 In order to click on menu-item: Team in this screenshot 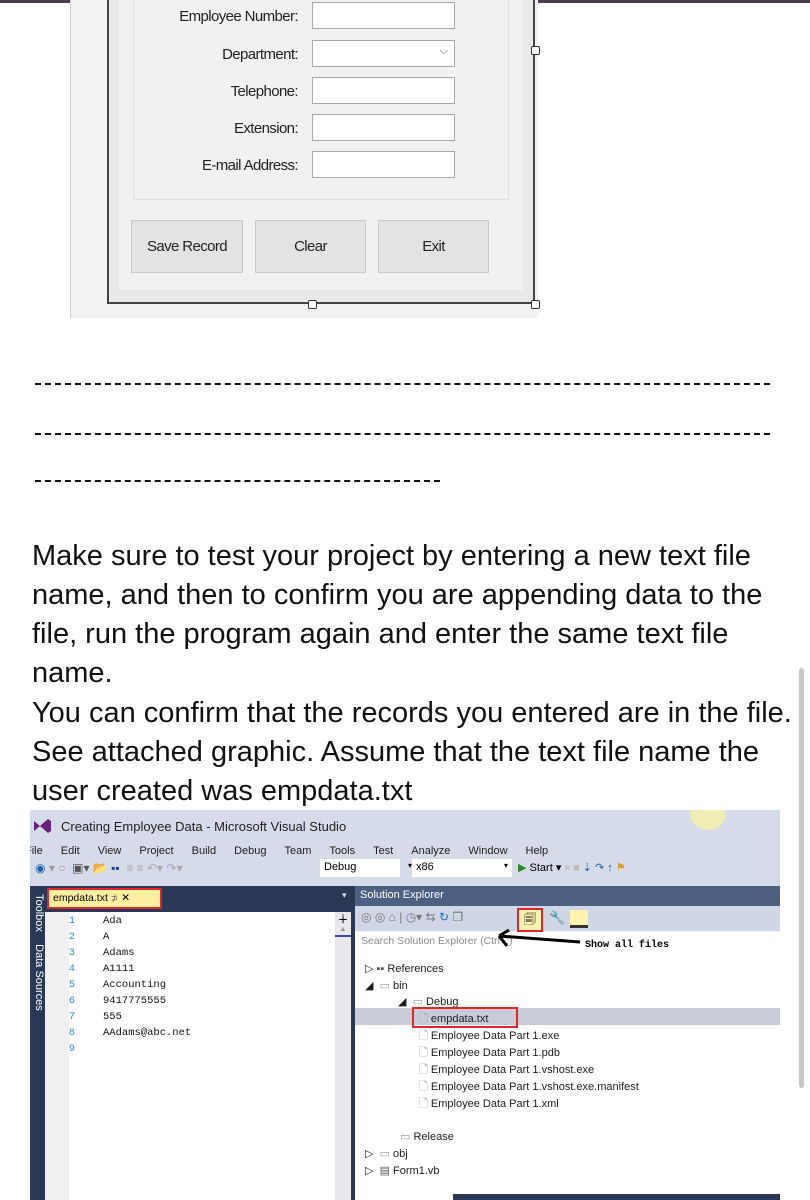, I will do `click(298, 851)`.